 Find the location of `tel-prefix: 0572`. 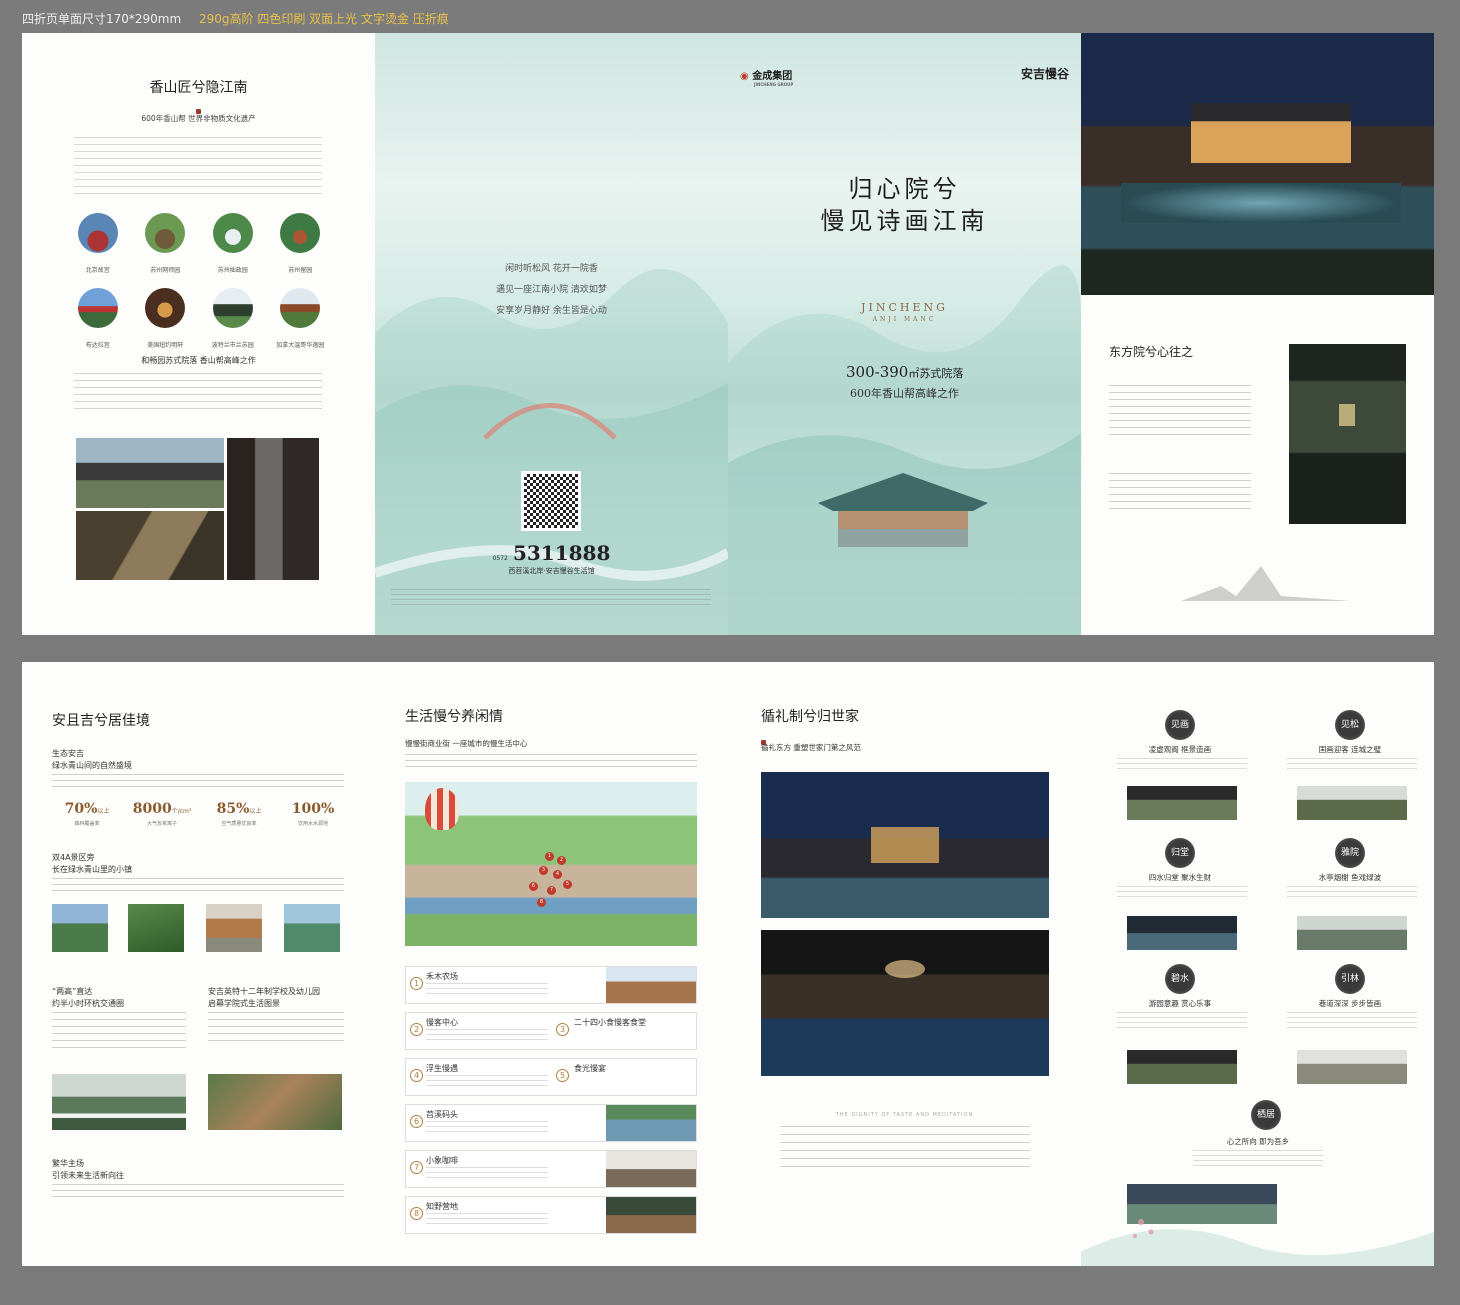

tel-prefix: 0572 is located at coordinates (500, 558).